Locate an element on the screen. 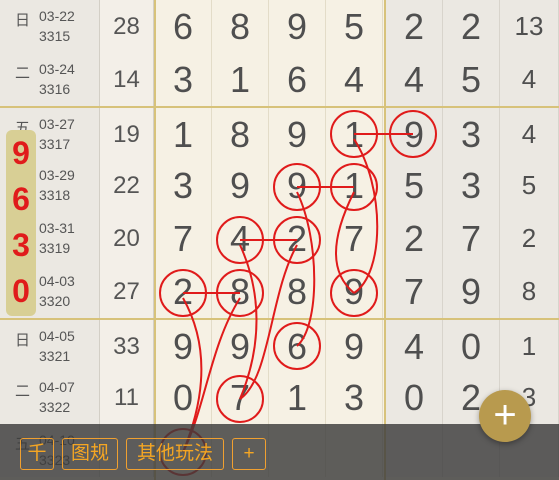 The width and height of the screenshot is (559, 480). bottom-toolbar: 千 图规 其他玩法 + is located at coordinates (279, 452).